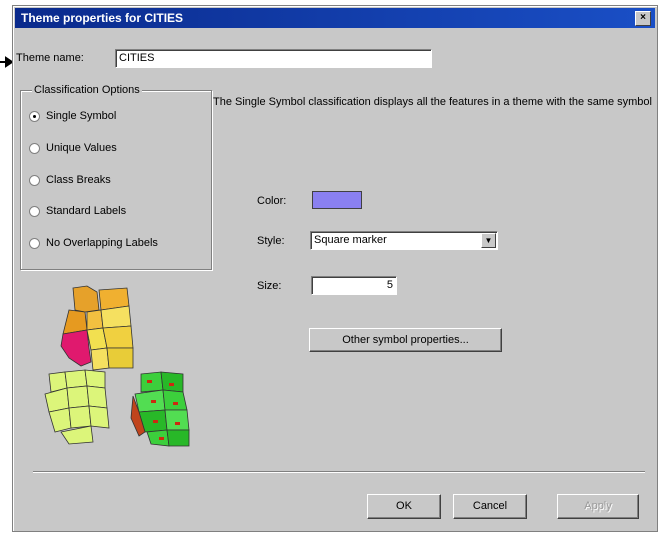 The height and width of the screenshot is (535, 661). I want to click on title-bar: Theme properties for CITIES ×, so click(335, 18).